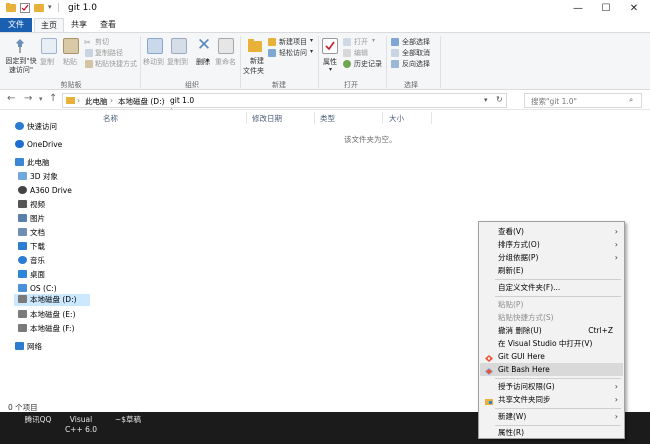 This screenshot has width=650, height=444. Describe the element at coordinates (272, 53) in the screenshot. I see `easy-access-icon` at that location.